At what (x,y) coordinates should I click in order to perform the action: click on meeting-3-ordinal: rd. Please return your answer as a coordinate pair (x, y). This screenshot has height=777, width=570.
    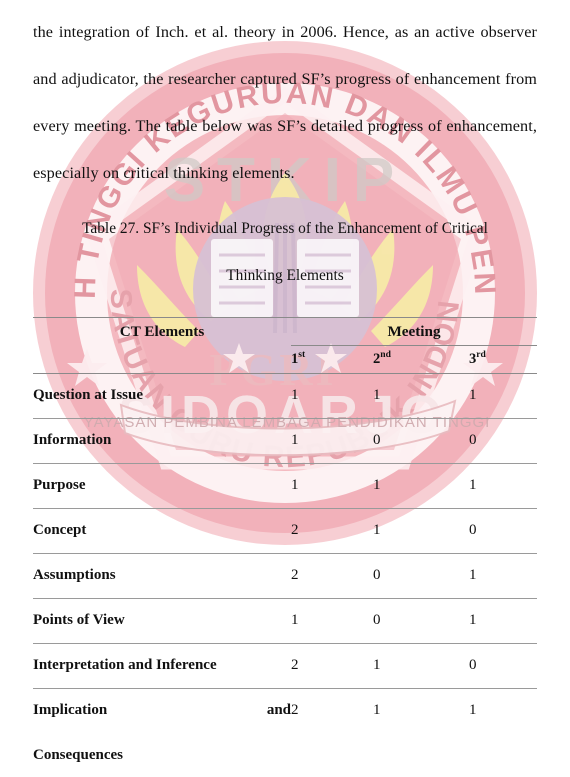
    Looking at the image, I should click on (481, 355).